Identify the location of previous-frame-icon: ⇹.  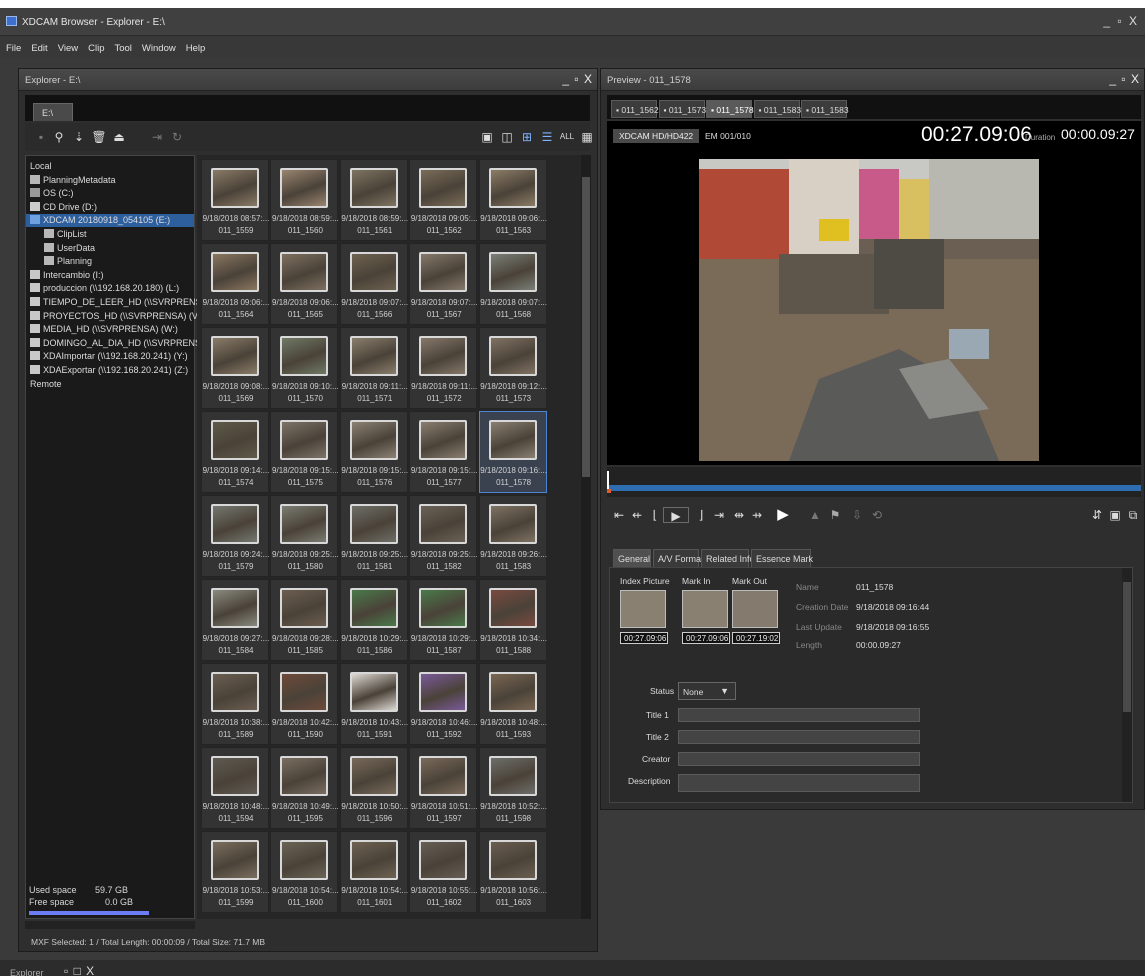
(739, 515).